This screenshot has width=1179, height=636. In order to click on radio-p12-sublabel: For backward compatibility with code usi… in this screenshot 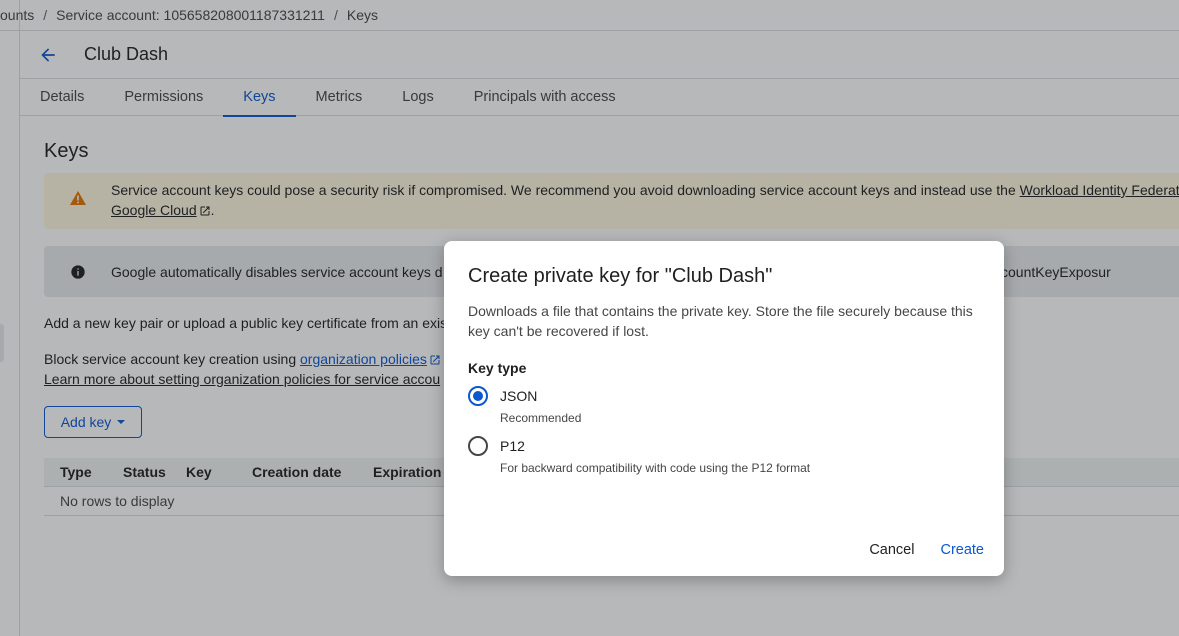, I will do `click(655, 468)`.